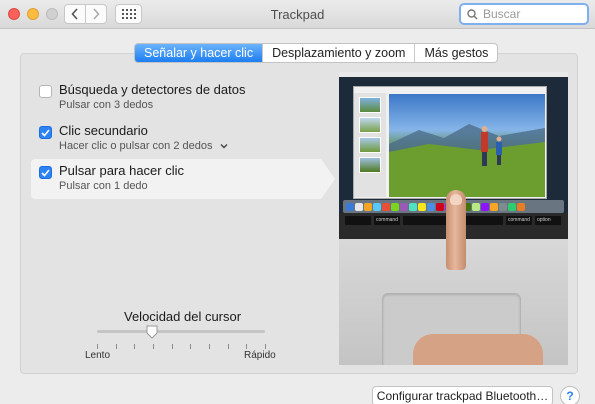  I want to click on thumbnail-sidebar, so click(370, 145).